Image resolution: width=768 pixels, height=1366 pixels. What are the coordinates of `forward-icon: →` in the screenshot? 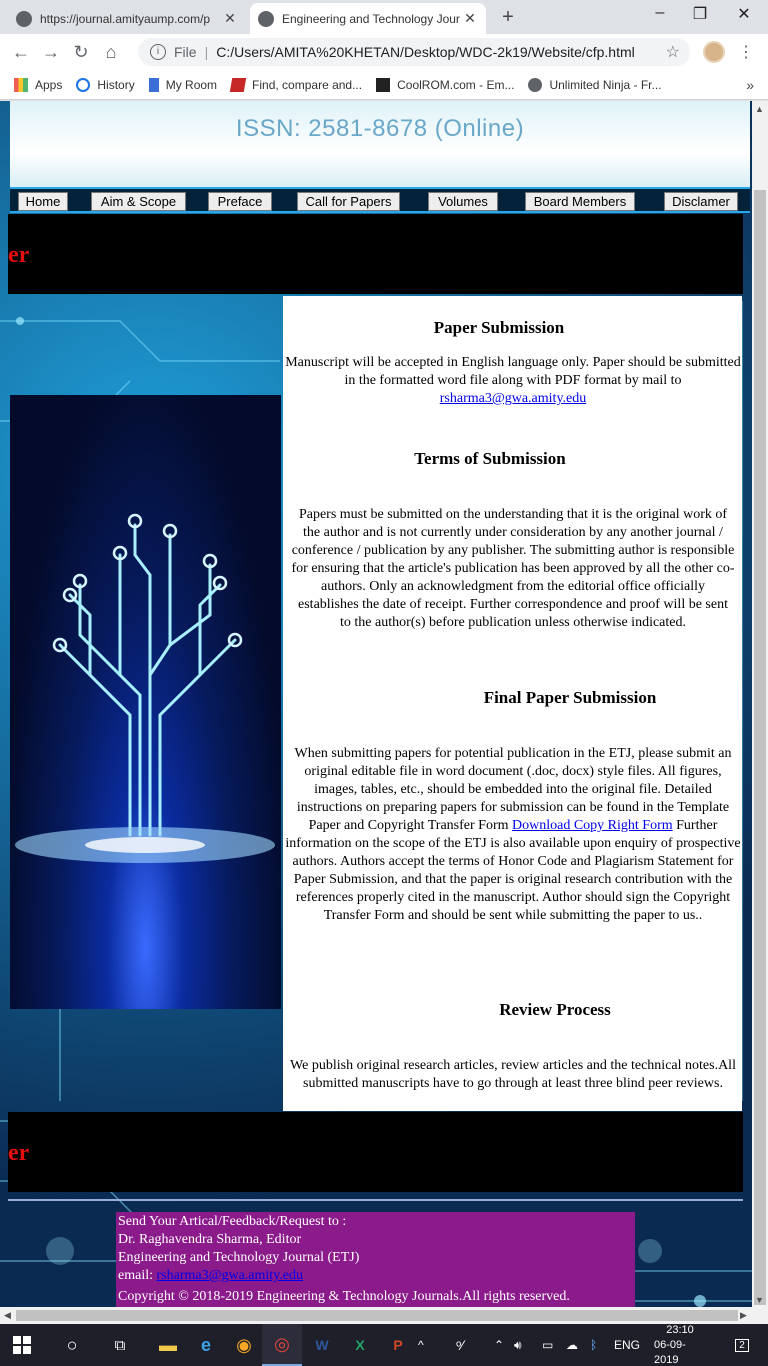 It's located at (51, 52).